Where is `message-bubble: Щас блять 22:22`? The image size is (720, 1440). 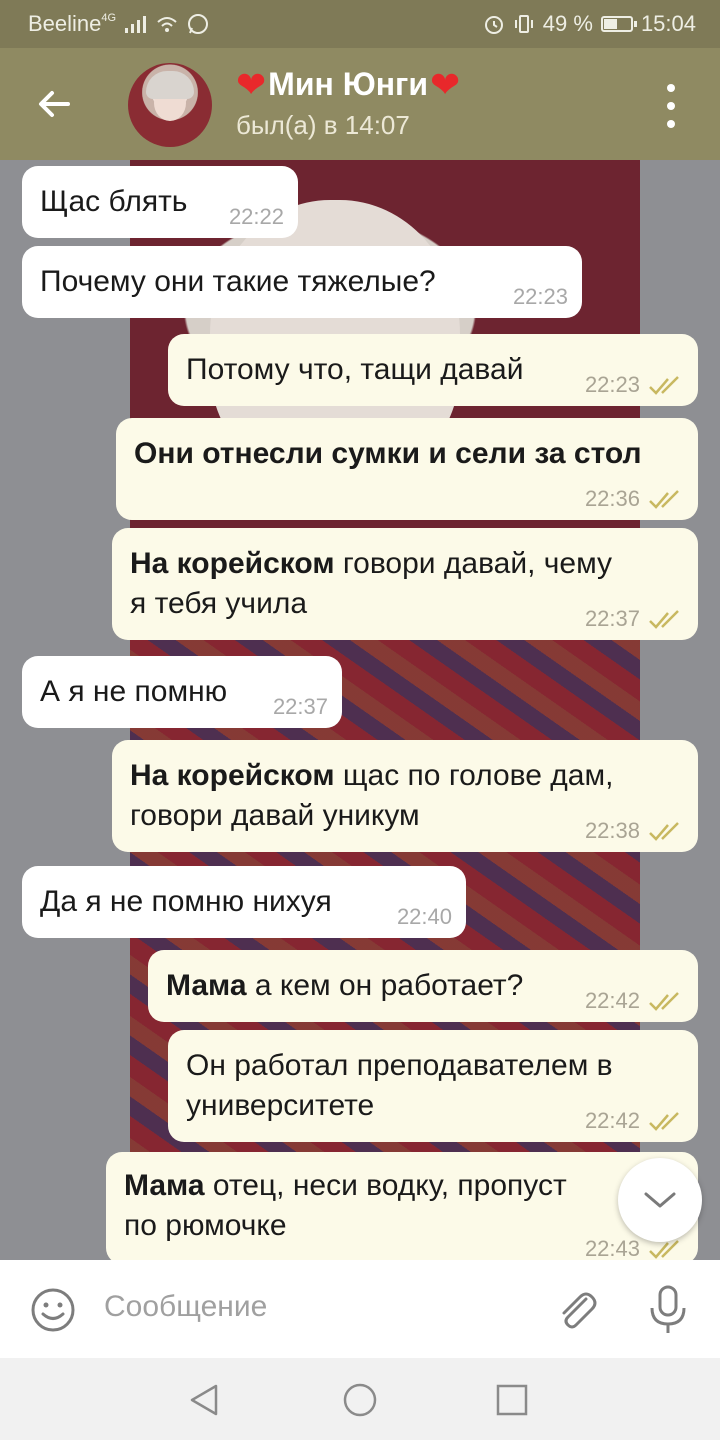 message-bubble: Щас блять 22:22 is located at coordinates (160, 202).